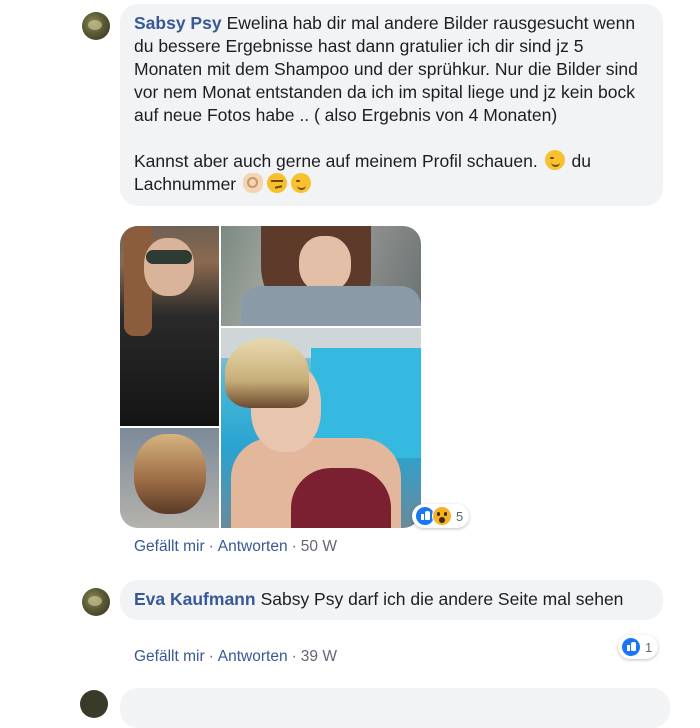  Describe the element at coordinates (253, 183) in the screenshot. I see `ok-hand-emoji-icon` at that location.